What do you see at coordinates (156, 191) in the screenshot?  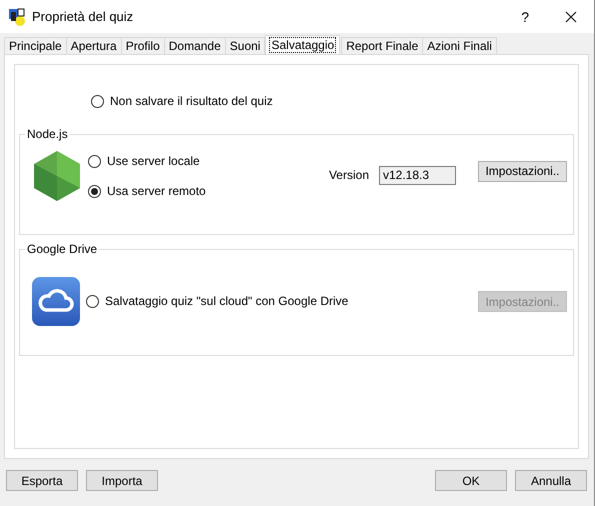 I see `radio-label: Usa server remoto` at bounding box center [156, 191].